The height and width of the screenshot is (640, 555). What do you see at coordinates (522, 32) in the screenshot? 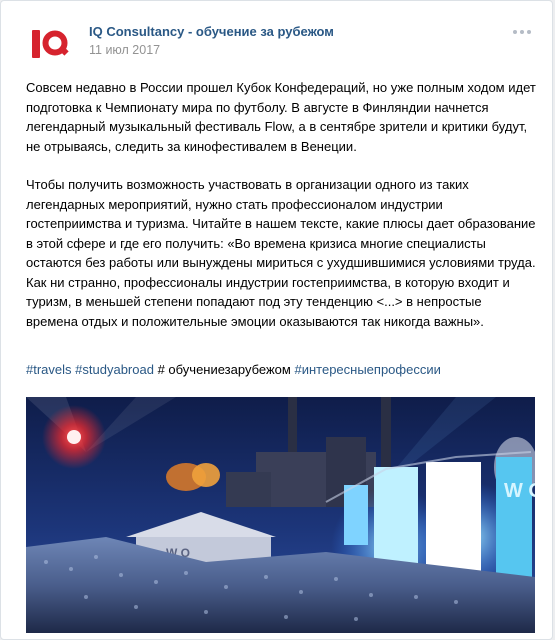
I see `more-dots-icon` at bounding box center [522, 32].